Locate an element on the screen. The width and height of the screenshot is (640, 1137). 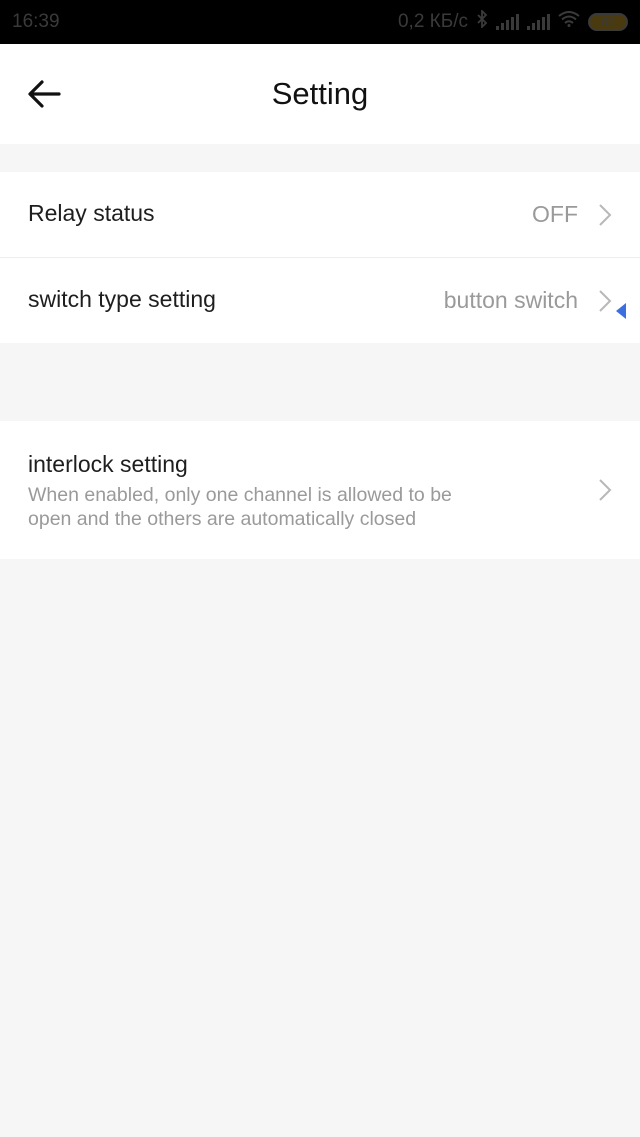
switch-type-value: button switch is located at coordinates (510, 300).